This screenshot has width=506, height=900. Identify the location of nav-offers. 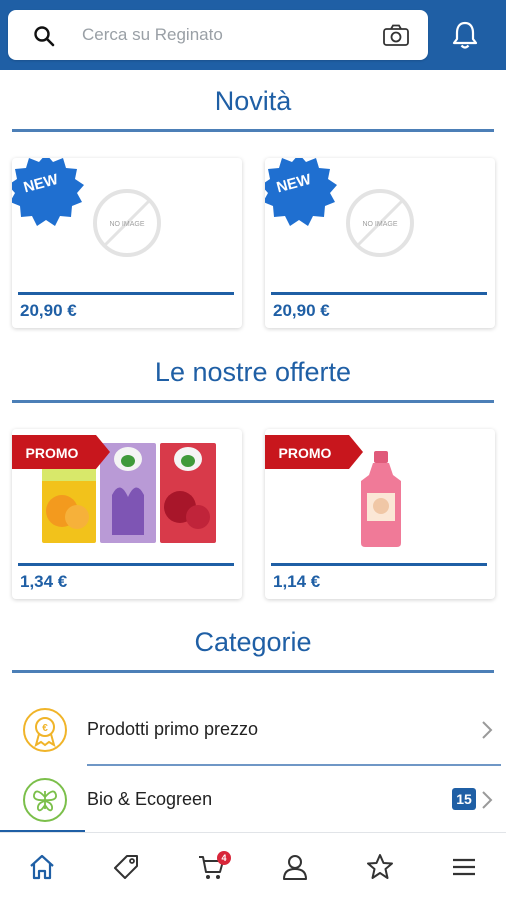
(126, 866).